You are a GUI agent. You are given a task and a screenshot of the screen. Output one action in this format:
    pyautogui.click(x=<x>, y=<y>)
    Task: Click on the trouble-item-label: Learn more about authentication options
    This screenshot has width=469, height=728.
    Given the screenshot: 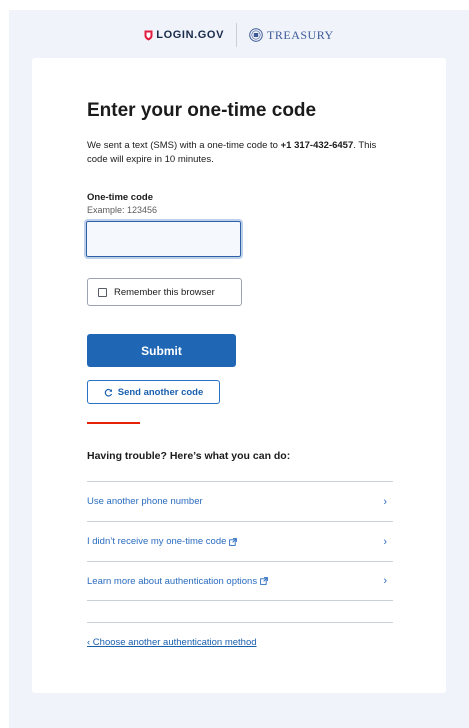 What is the action you would take?
    pyautogui.click(x=172, y=581)
    